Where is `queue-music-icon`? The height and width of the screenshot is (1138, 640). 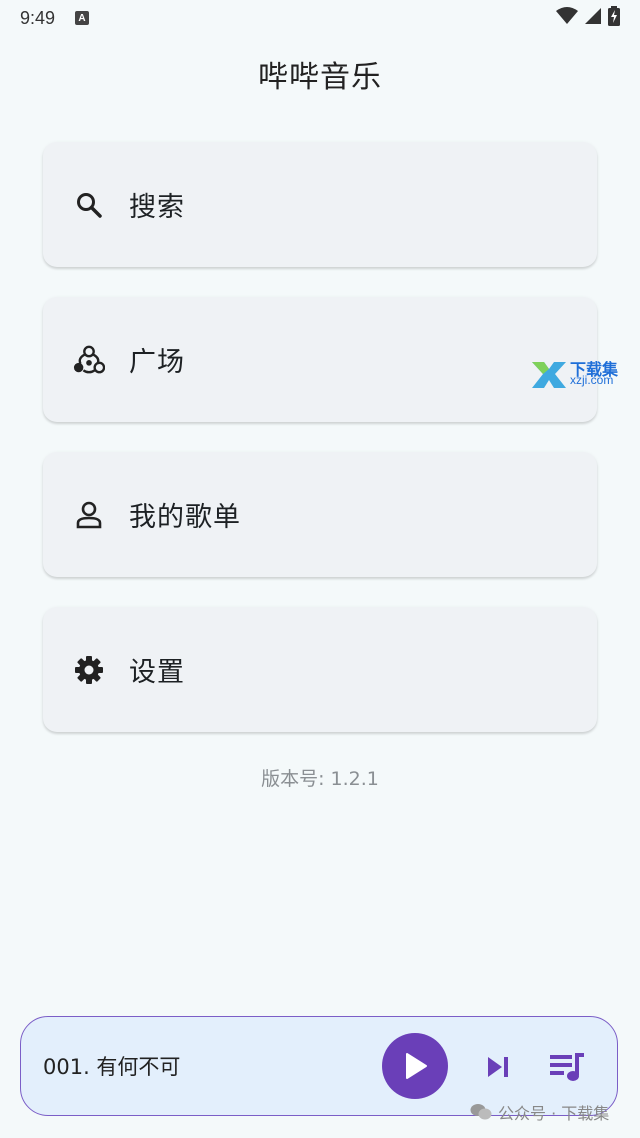 queue-music-icon is located at coordinates (567, 1067).